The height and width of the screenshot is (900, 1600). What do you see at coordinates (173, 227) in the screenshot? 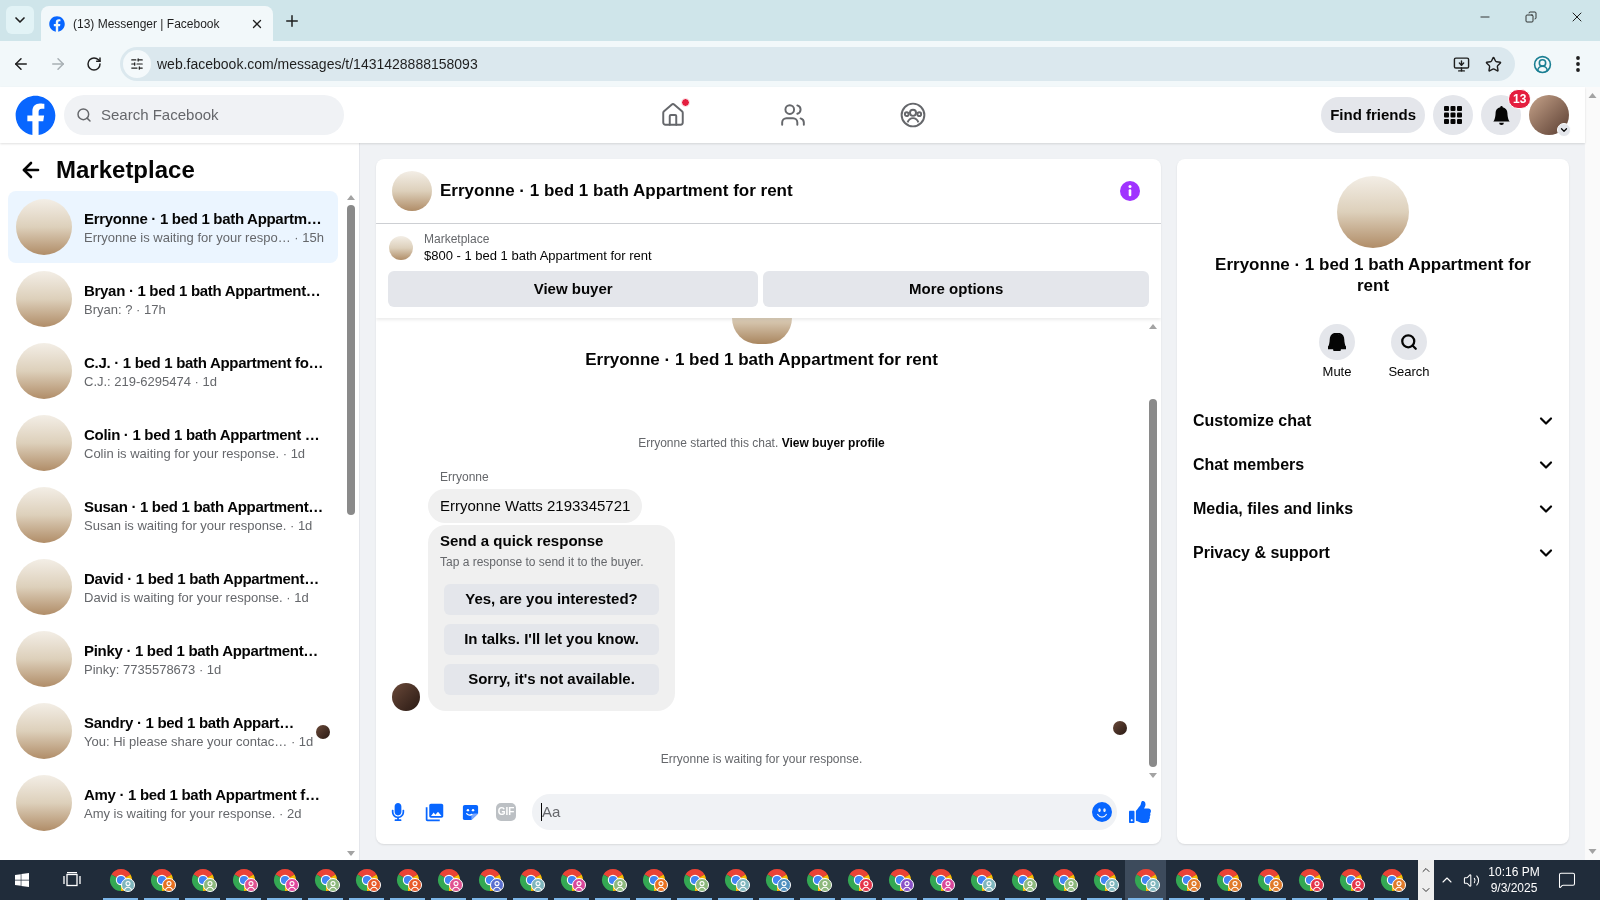
I see `conversation-item: Erryonne · 1 bed 1 bath Appartm… Erryonne is waiting for your respo… · 15h` at bounding box center [173, 227].